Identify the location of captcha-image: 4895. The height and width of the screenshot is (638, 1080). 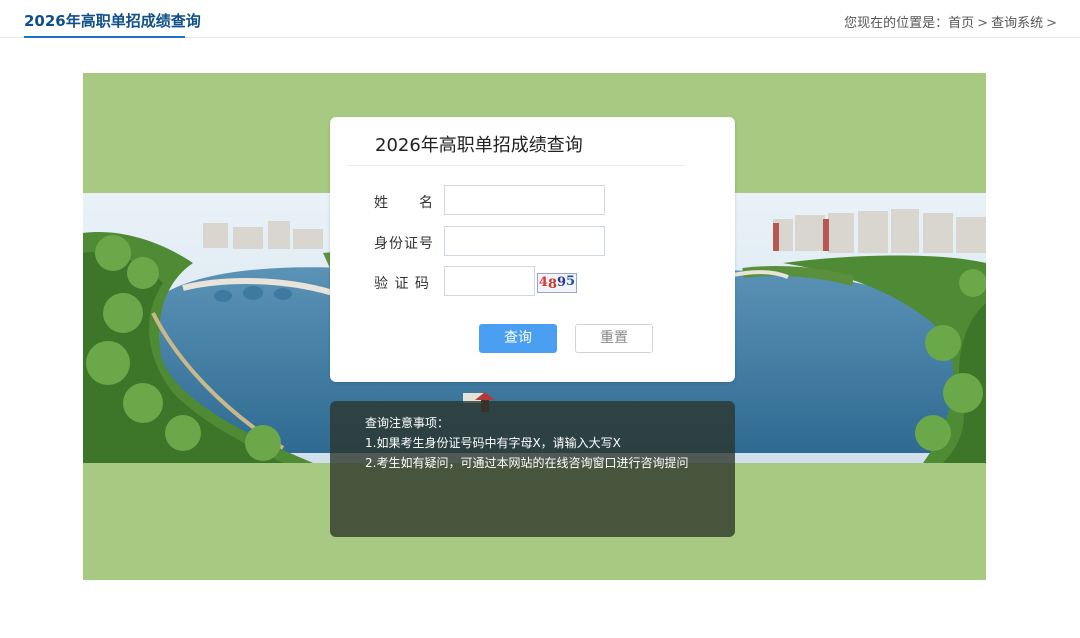
(557, 283).